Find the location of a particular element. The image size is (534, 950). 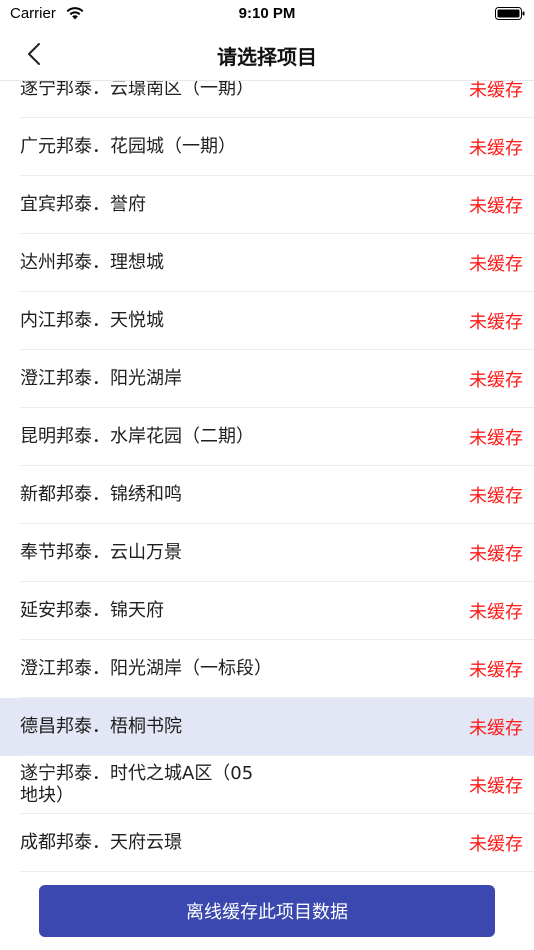

project-name: 昆明邦泰．水岸花园（二期） is located at coordinates (137, 436).